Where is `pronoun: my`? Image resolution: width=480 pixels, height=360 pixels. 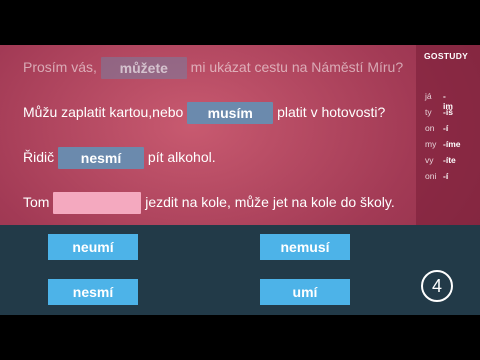 pronoun: my is located at coordinates (431, 144).